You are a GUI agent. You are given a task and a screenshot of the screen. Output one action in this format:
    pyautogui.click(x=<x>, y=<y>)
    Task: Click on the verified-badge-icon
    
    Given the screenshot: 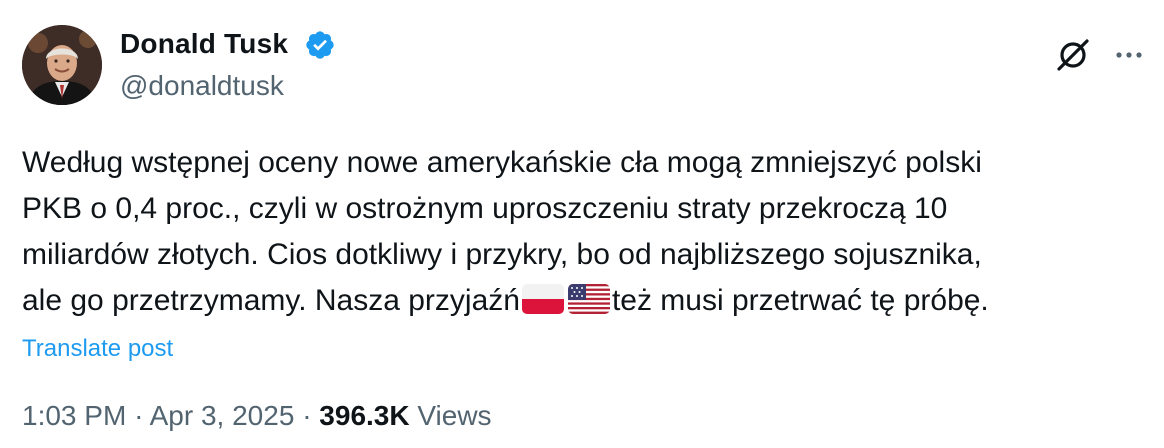 What is the action you would take?
    pyautogui.click(x=320, y=45)
    